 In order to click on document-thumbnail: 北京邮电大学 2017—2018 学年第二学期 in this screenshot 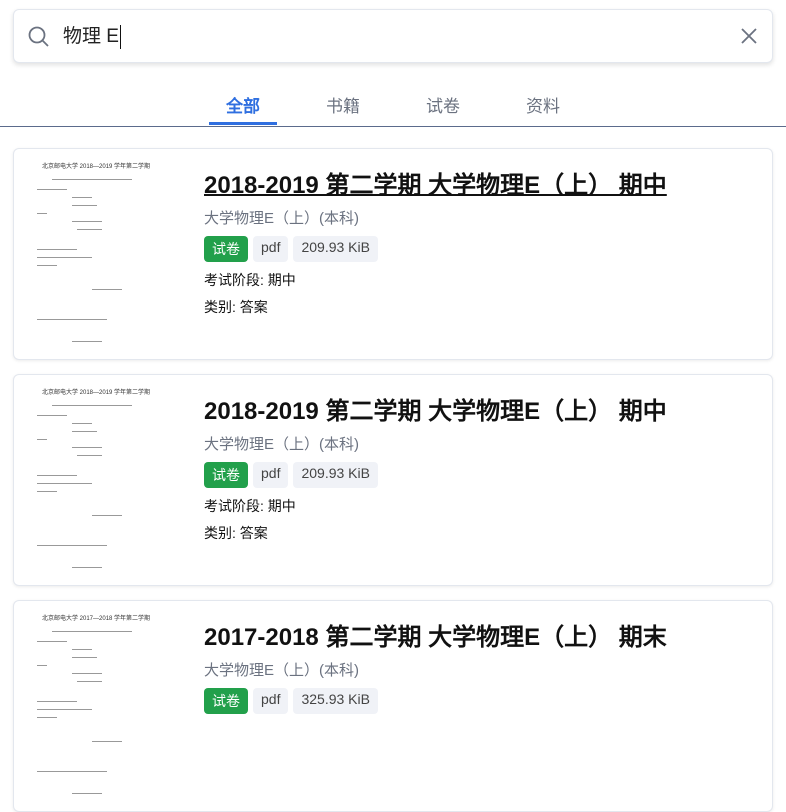, I will do `click(93, 706)`.